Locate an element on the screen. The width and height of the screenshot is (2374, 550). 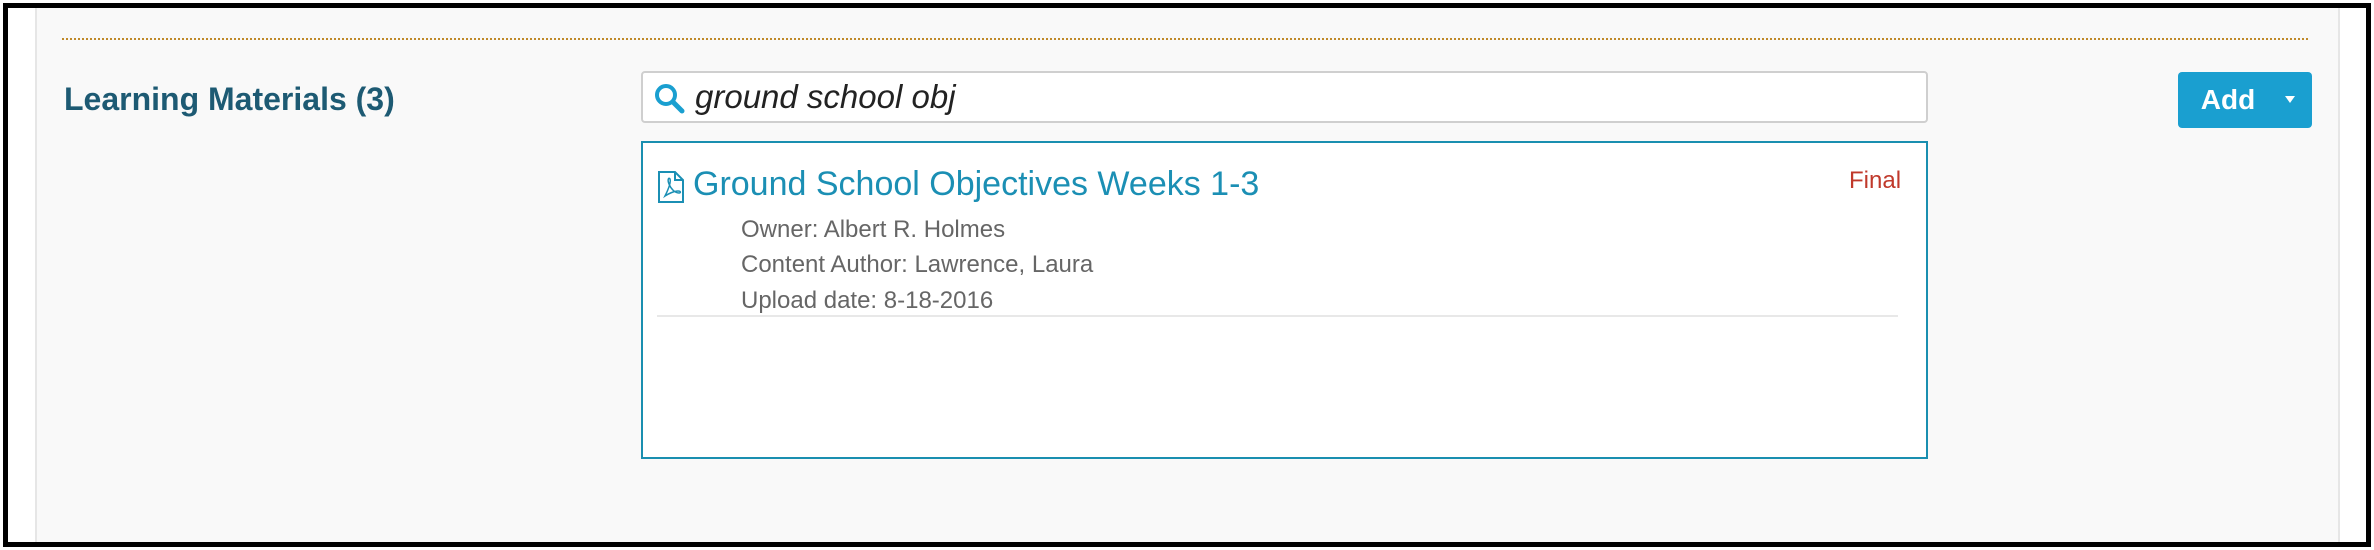
pdf-file-icon is located at coordinates (671, 187).